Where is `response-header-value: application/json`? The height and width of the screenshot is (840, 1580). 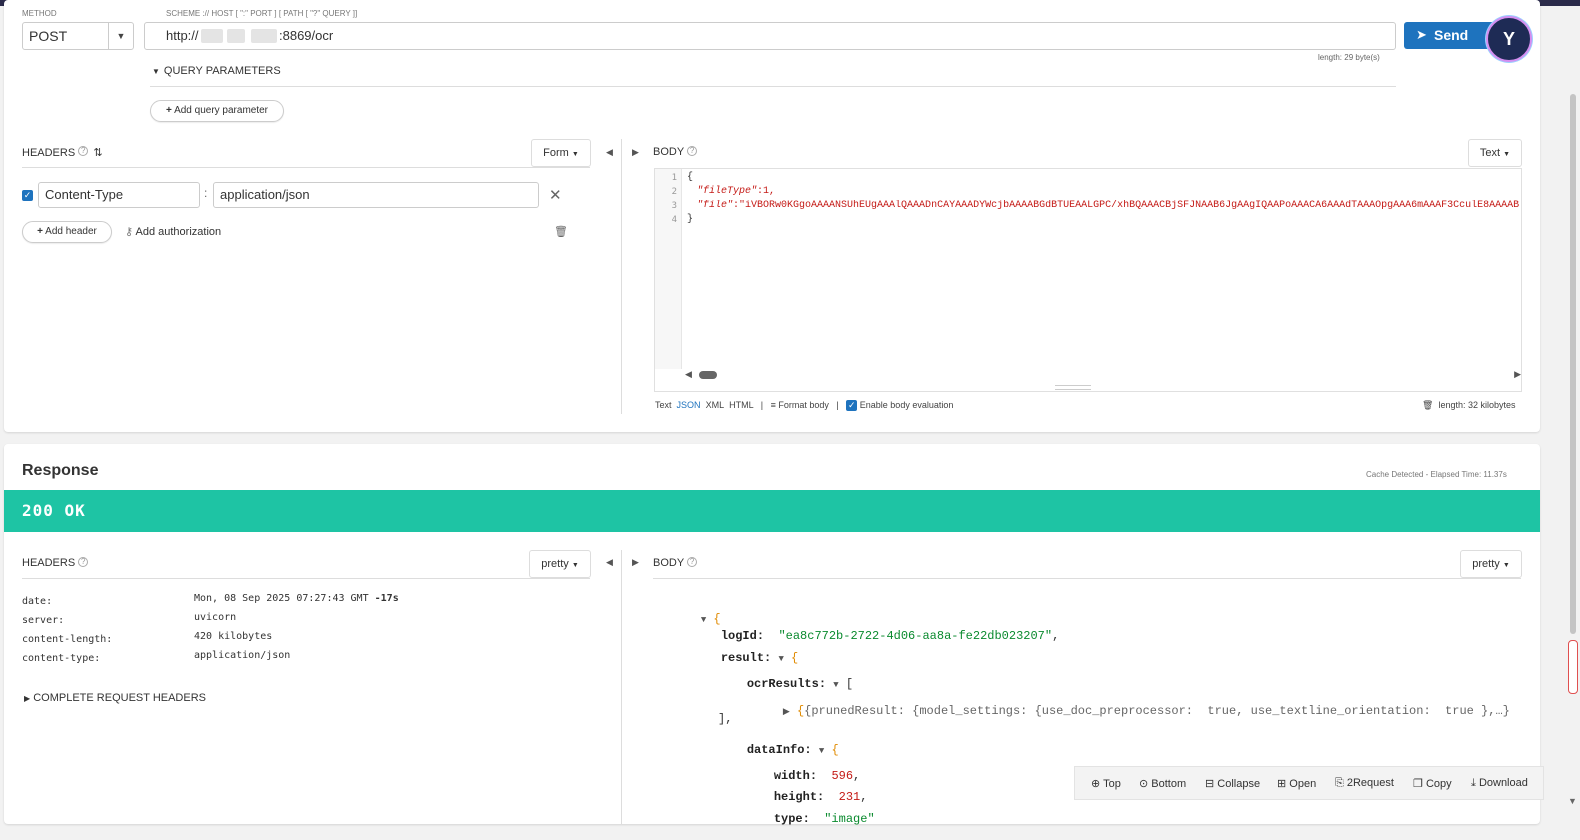 response-header-value: application/json is located at coordinates (242, 655).